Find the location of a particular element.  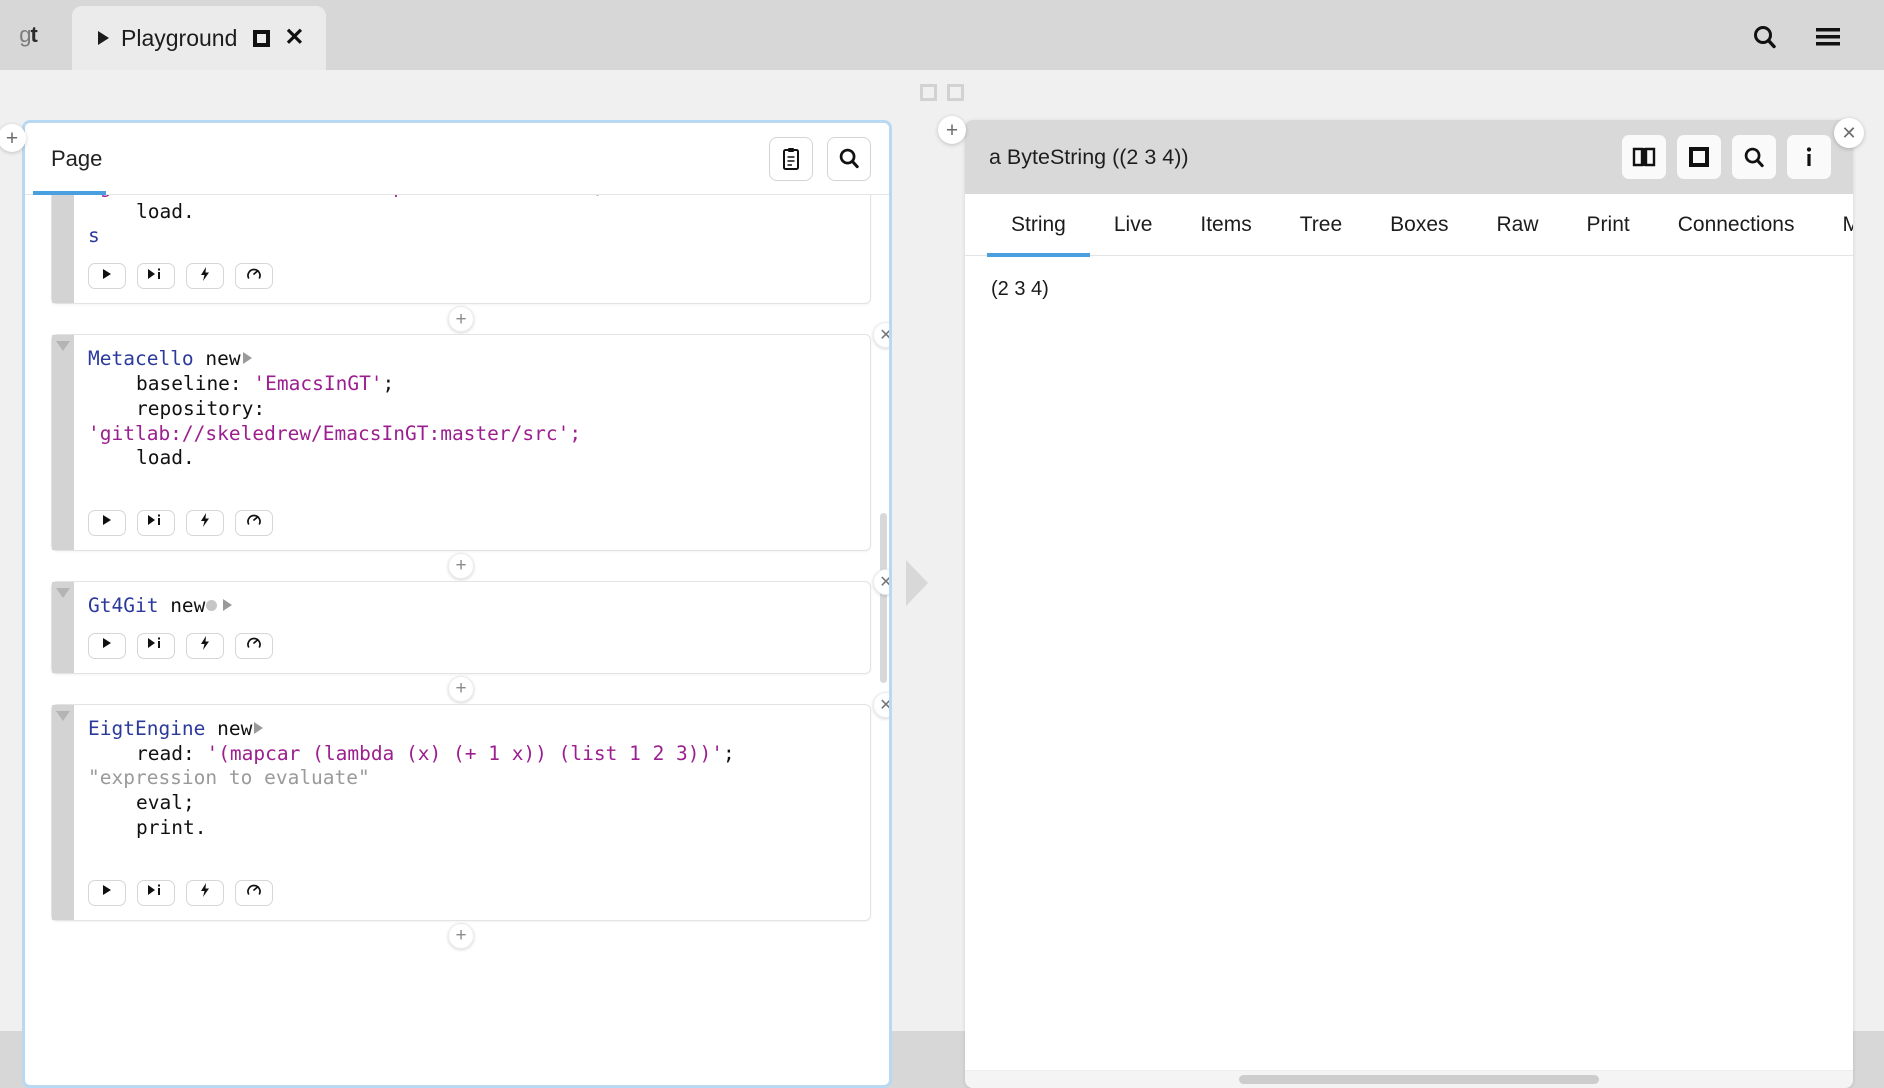

left-panel-scrollbar is located at coordinates (883, 598).